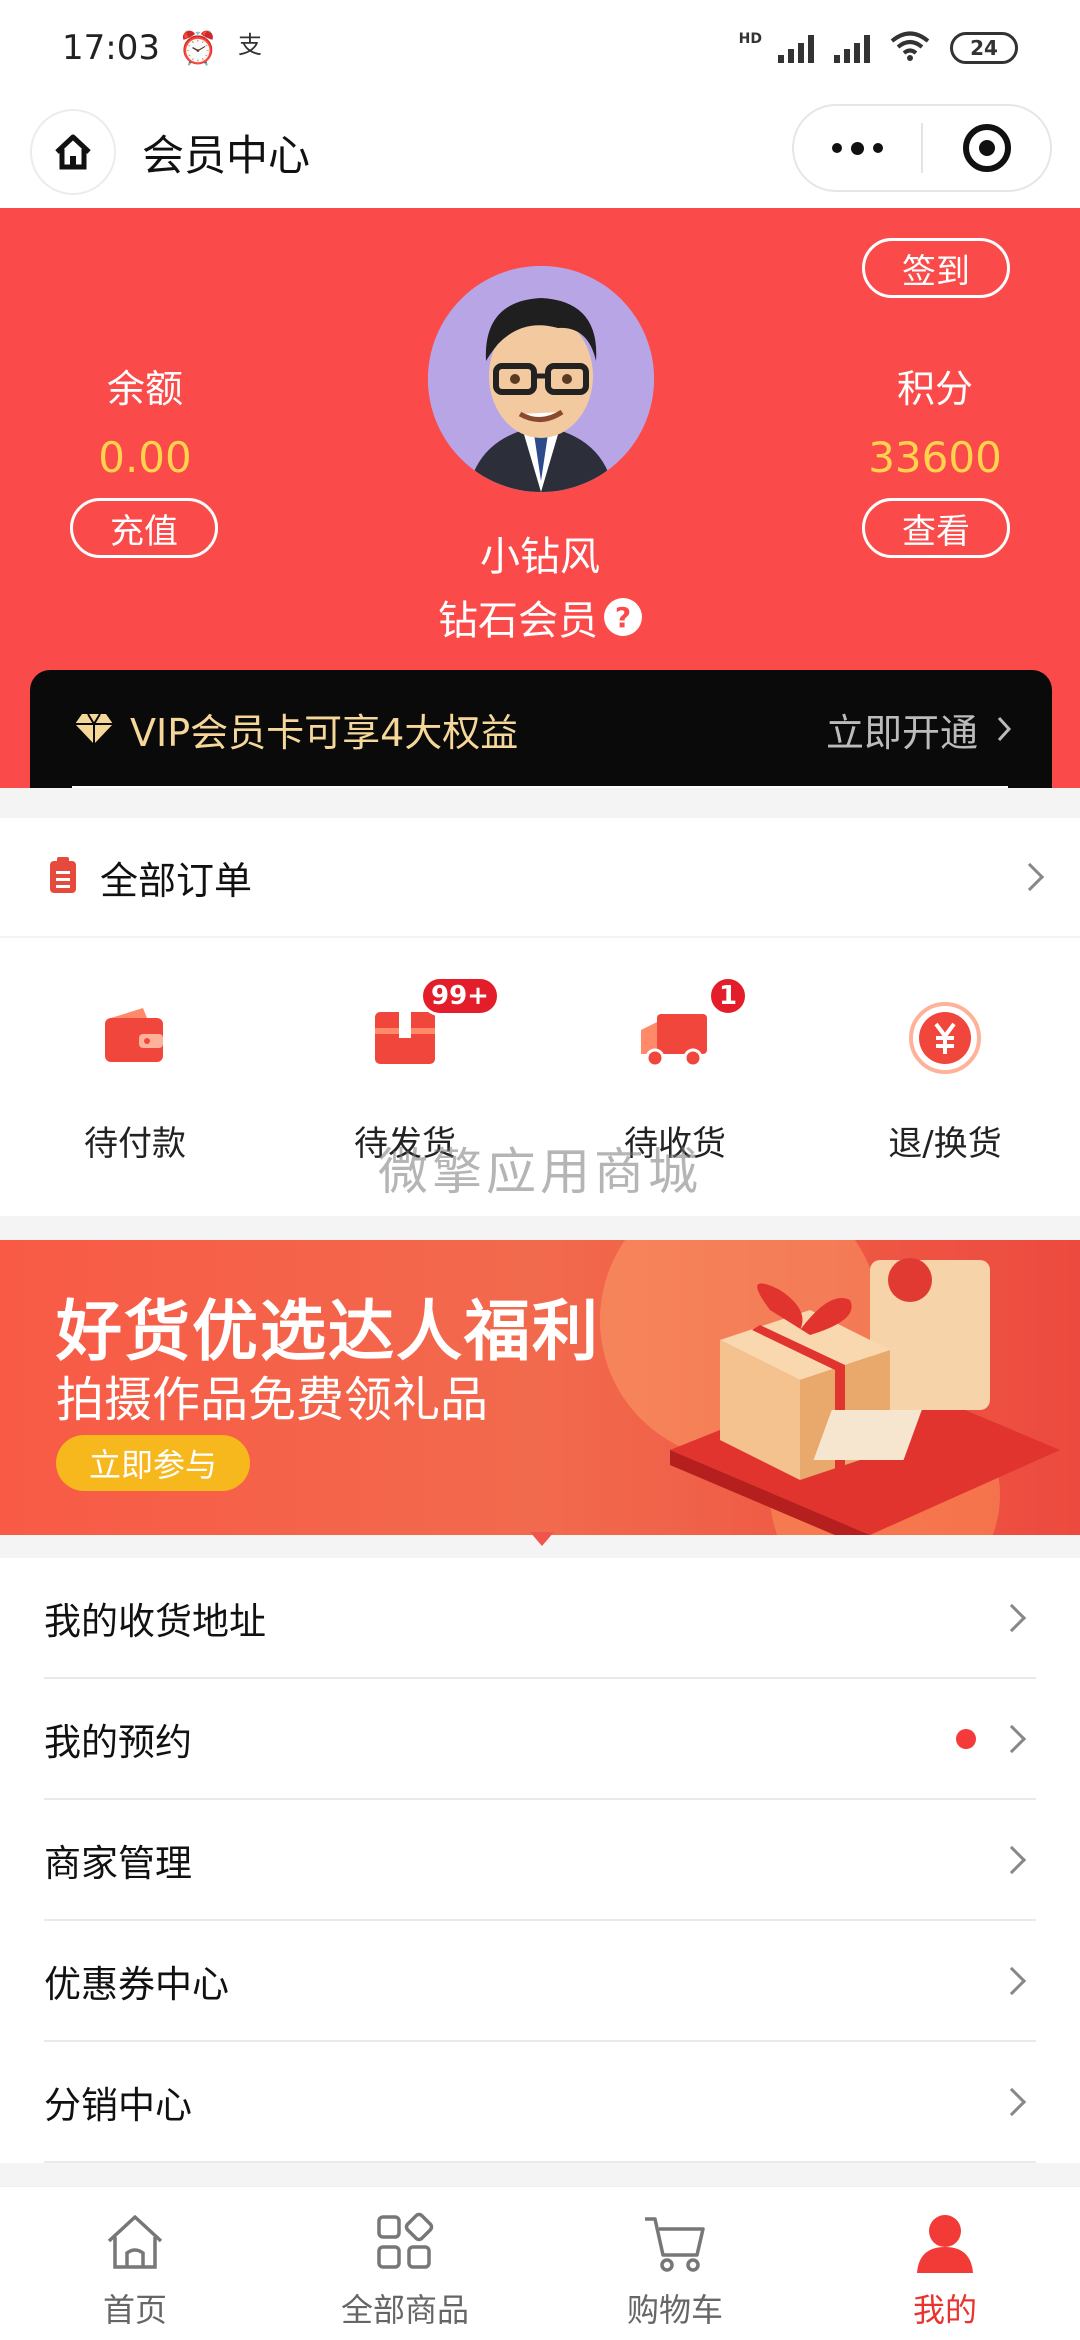 The image size is (1080, 2340). Describe the element at coordinates (901, 732) in the screenshot. I see `vip-open-label: 立即开通` at that location.